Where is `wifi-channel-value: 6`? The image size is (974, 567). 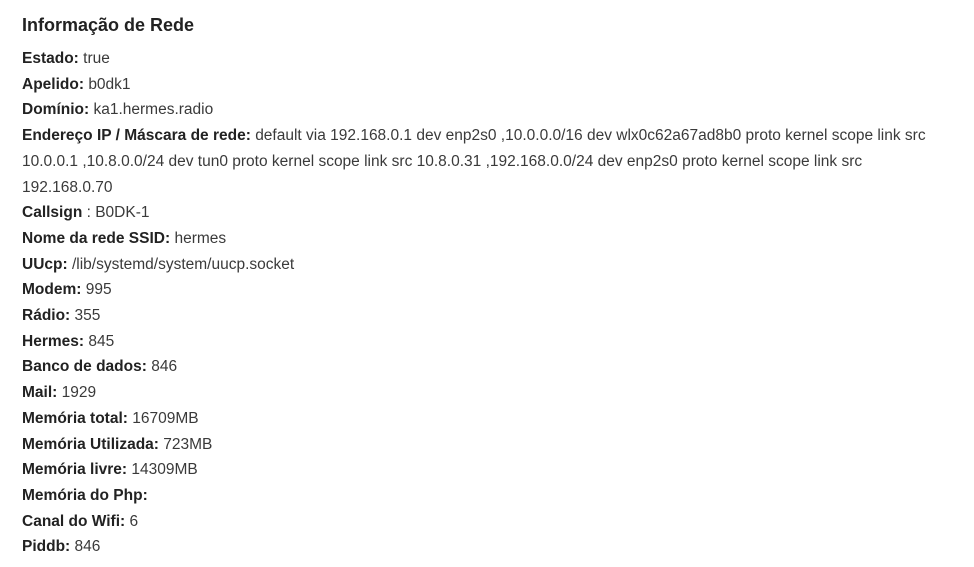 wifi-channel-value: 6 is located at coordinates (134, 521).